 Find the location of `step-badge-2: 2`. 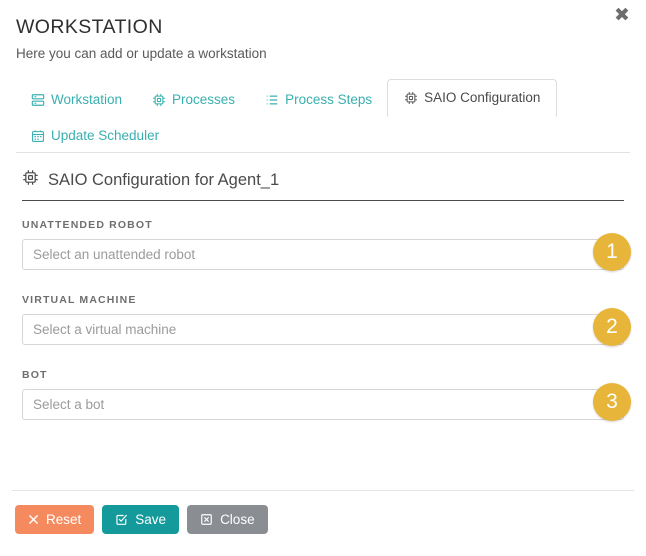

step-badge-2: 2 is located at coordinates (612, 327).